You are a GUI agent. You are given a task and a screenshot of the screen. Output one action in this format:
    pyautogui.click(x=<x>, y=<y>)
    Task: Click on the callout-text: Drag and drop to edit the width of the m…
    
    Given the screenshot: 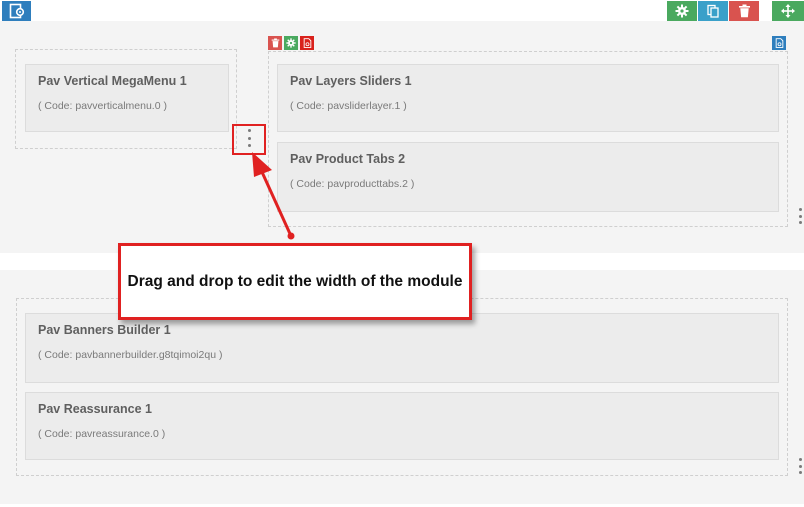 What is the action you would take?
    pyautogui.click(x=295, y=281)
    